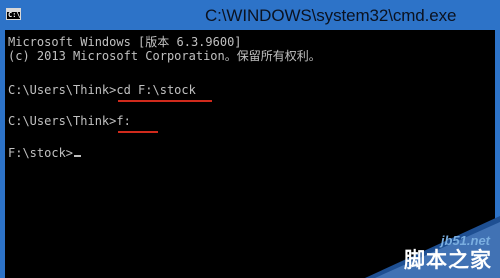 Image resolution: width=500 pixels, height=278 pixels. What do you see at coordinates (448, 260) in the screenshot?
I see `watermark-name: 脚本之家` at bounding box center [448, 260].